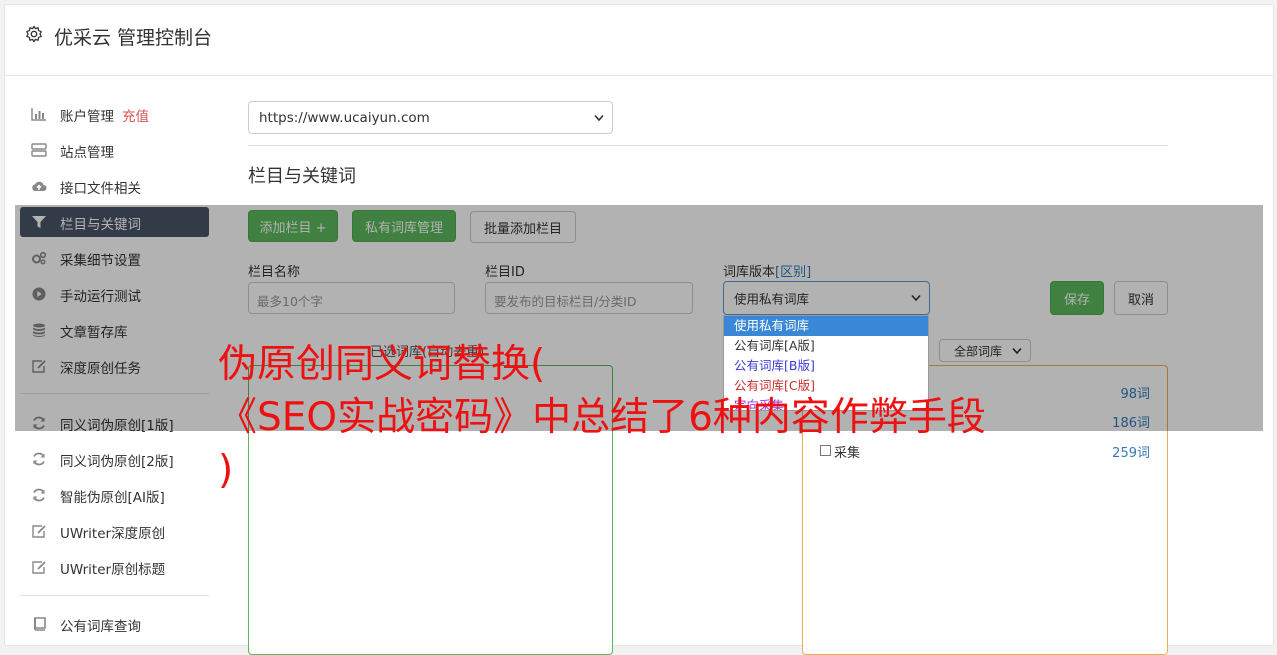 This screenshot has height=655, width=1277. I want to click on sidebar-item-synonym-v2: 同义词伪原创[2版], so click(114, 459).